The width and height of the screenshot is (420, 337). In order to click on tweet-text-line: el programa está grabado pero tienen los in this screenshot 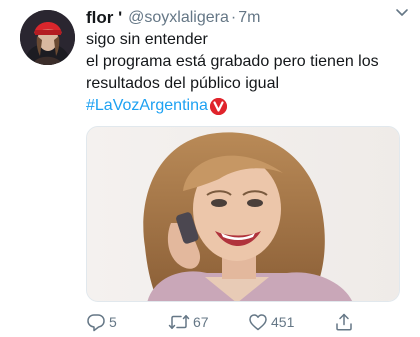, I will do `click(232, 61)`.